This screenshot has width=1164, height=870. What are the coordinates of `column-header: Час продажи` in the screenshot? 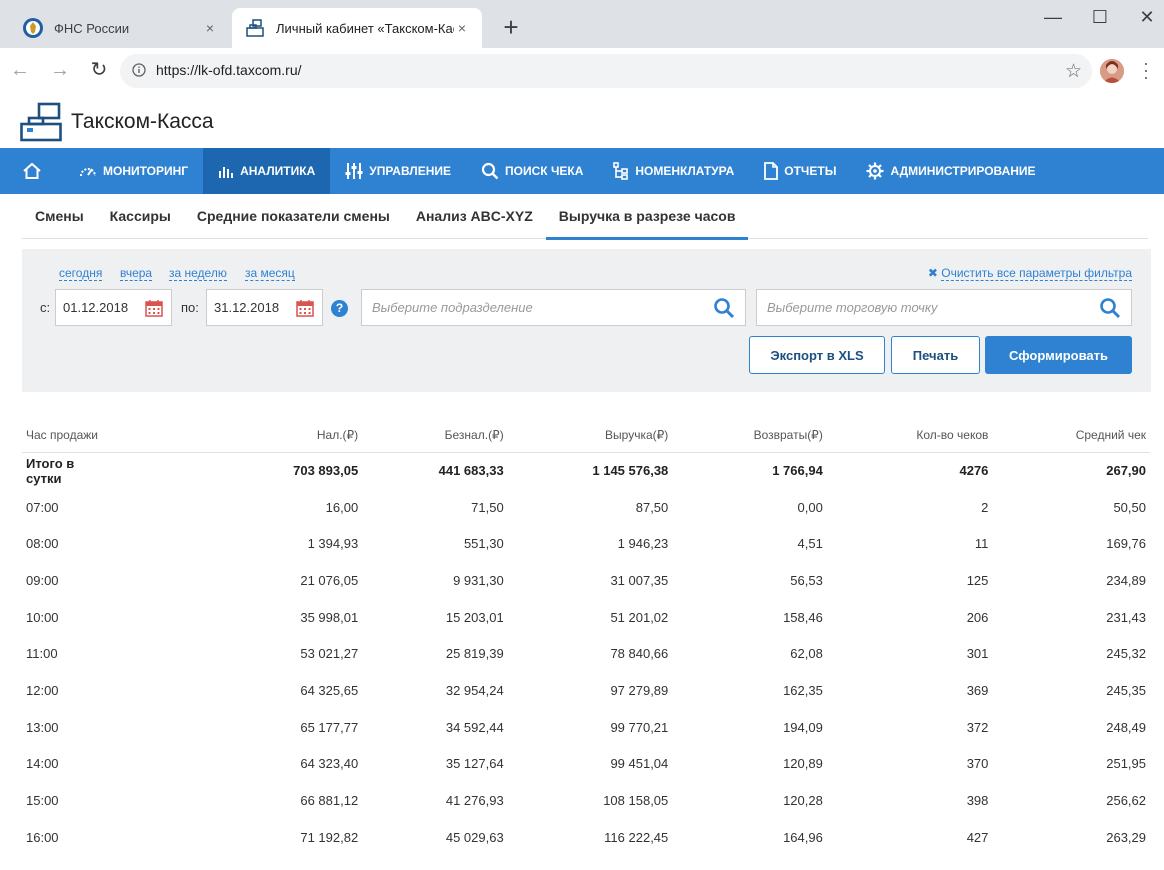 It's located at (62, 435).